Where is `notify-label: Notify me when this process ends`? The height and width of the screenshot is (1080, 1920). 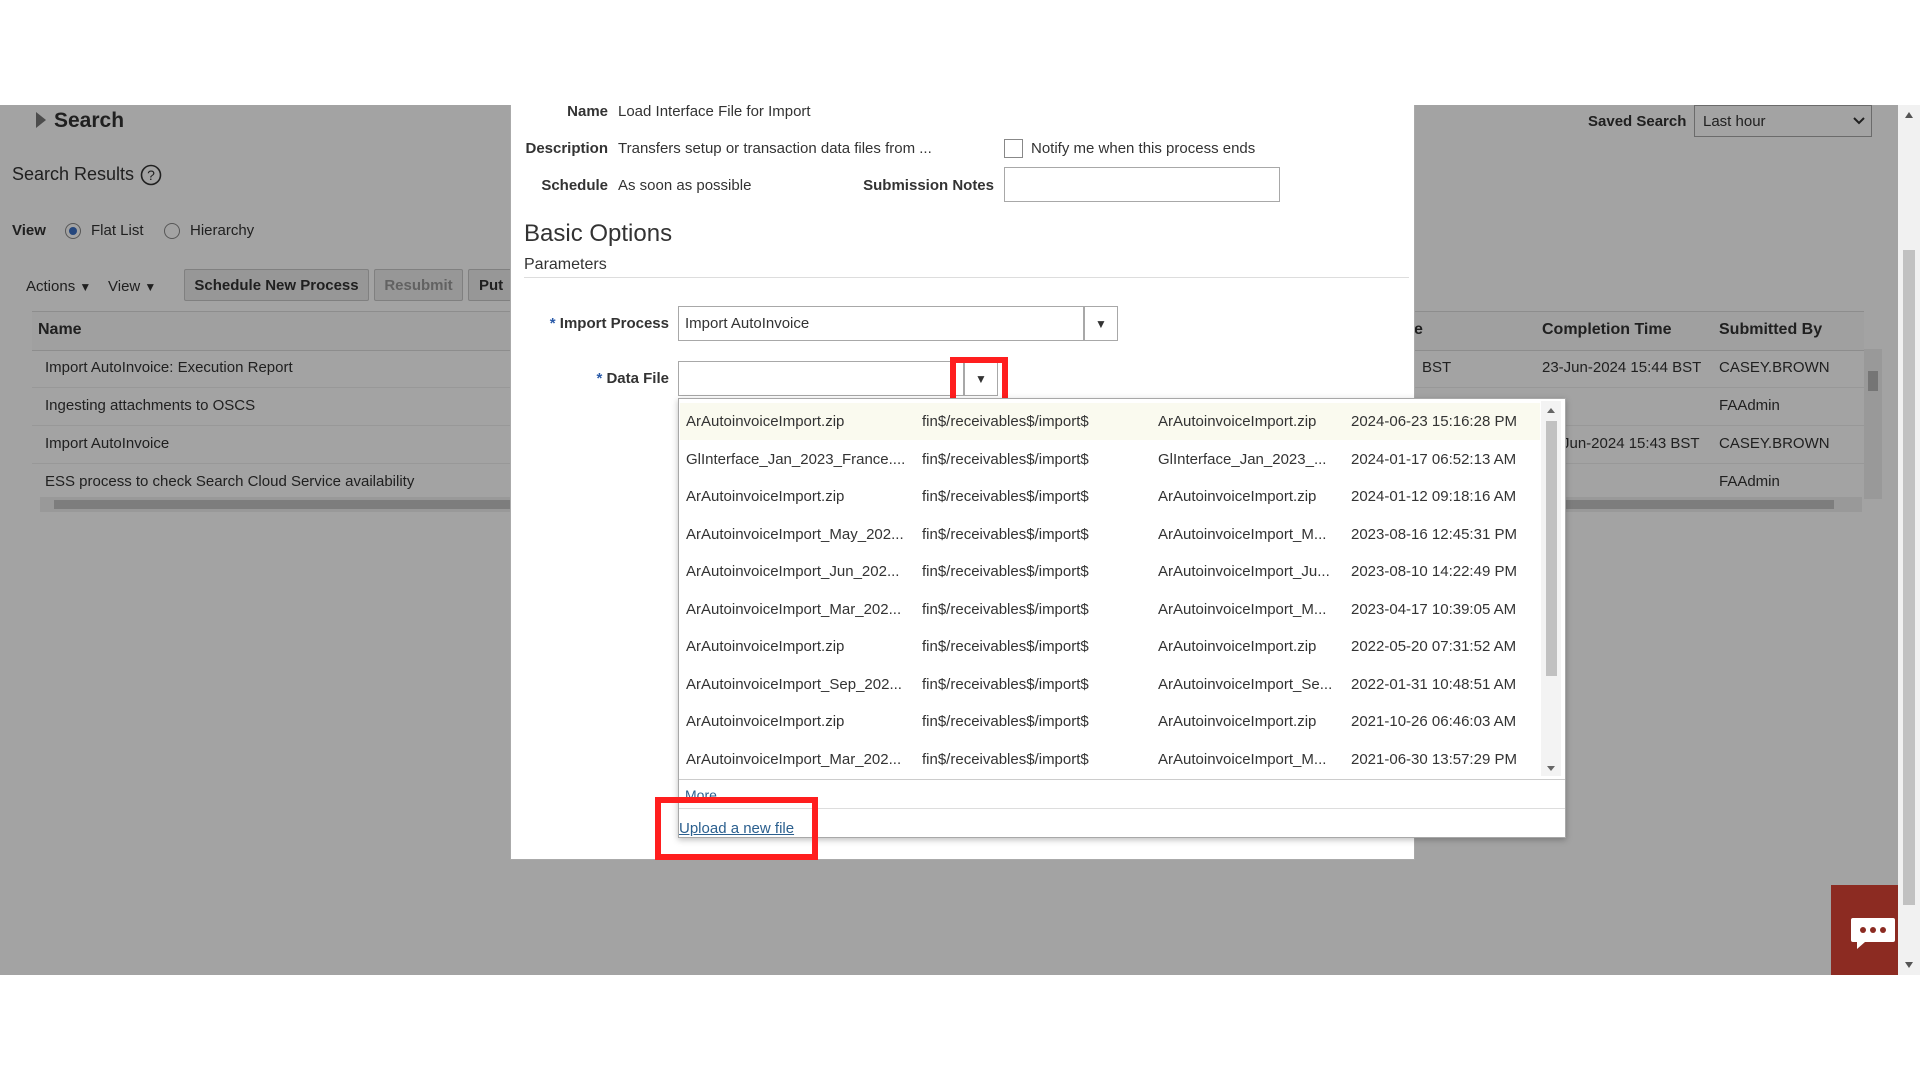 notify-label: Notify me when this process ends is located at coordinates (1143, 148).